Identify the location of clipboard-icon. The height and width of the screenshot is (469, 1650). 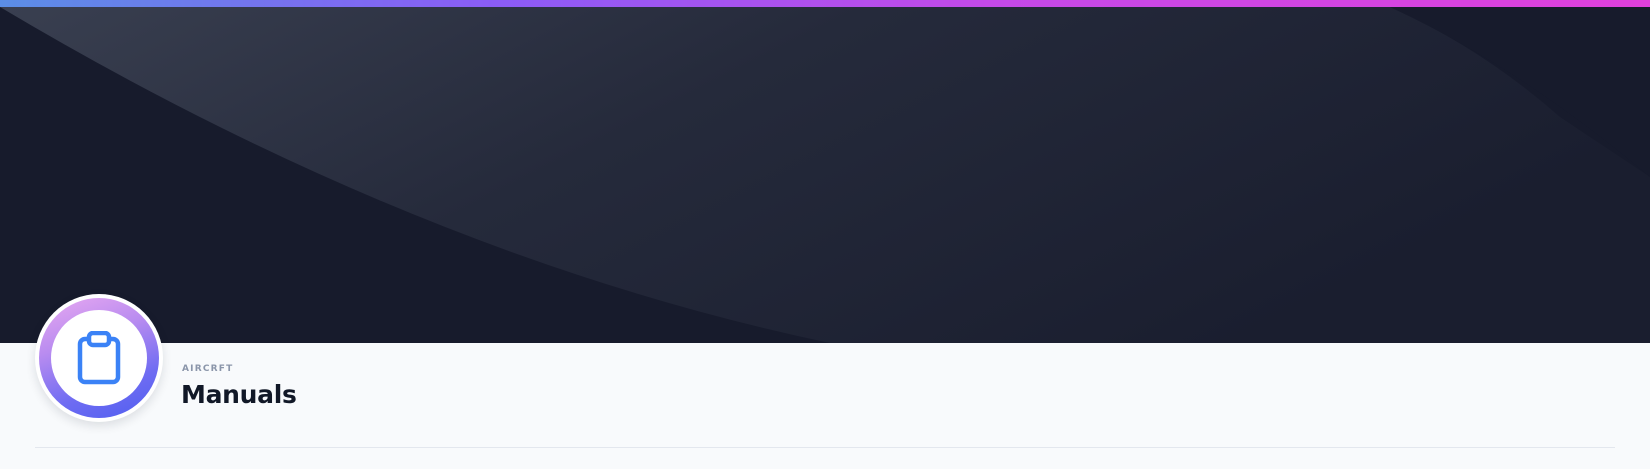
(99, 358).